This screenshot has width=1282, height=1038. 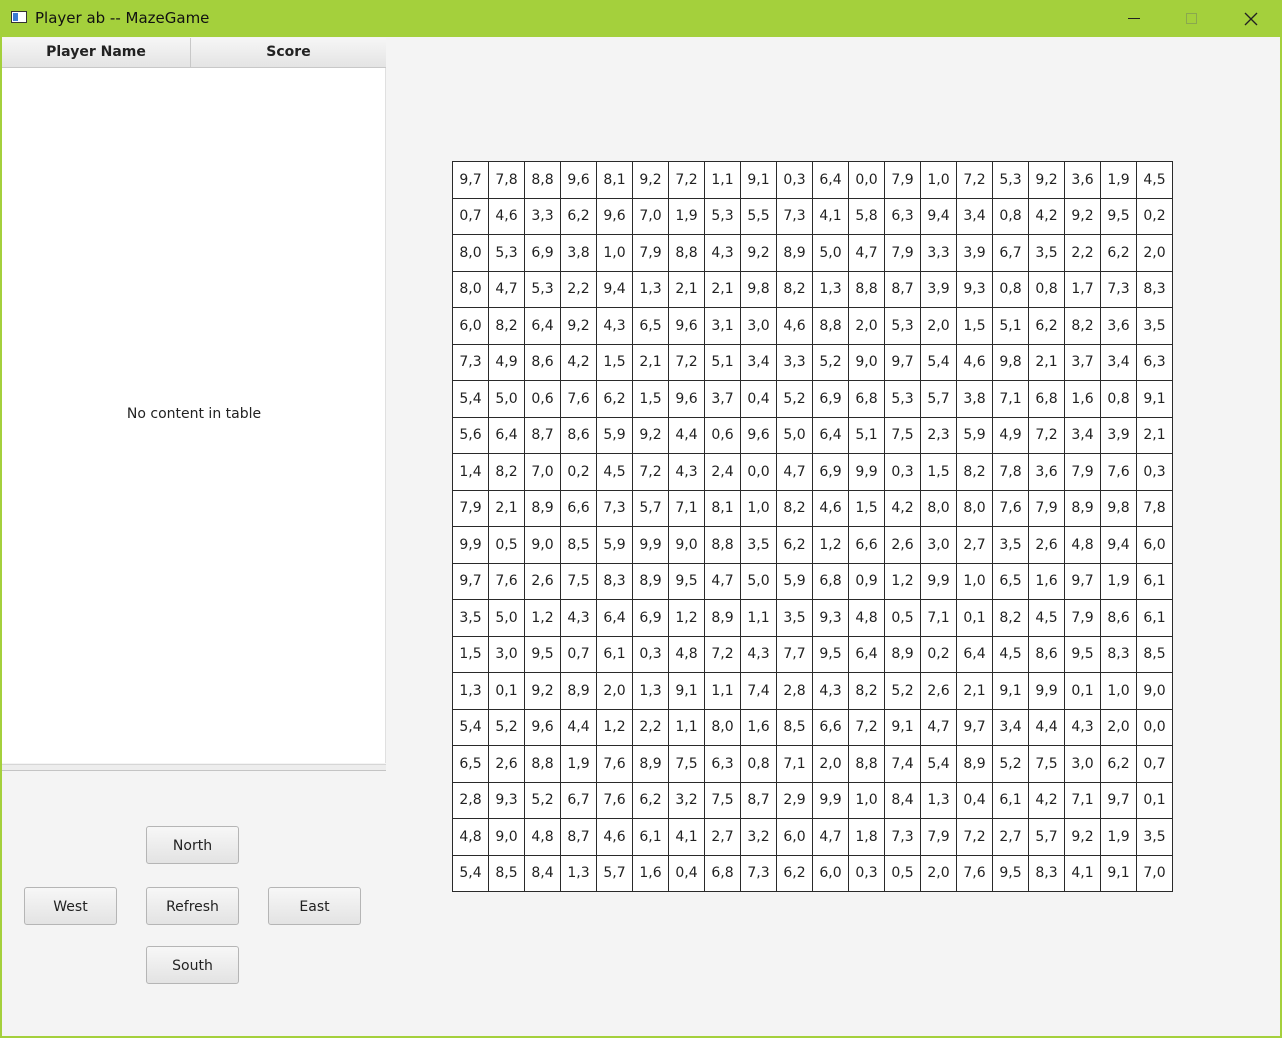 I want to click on maze-cell: 4,2, so click(x=578, y=362).